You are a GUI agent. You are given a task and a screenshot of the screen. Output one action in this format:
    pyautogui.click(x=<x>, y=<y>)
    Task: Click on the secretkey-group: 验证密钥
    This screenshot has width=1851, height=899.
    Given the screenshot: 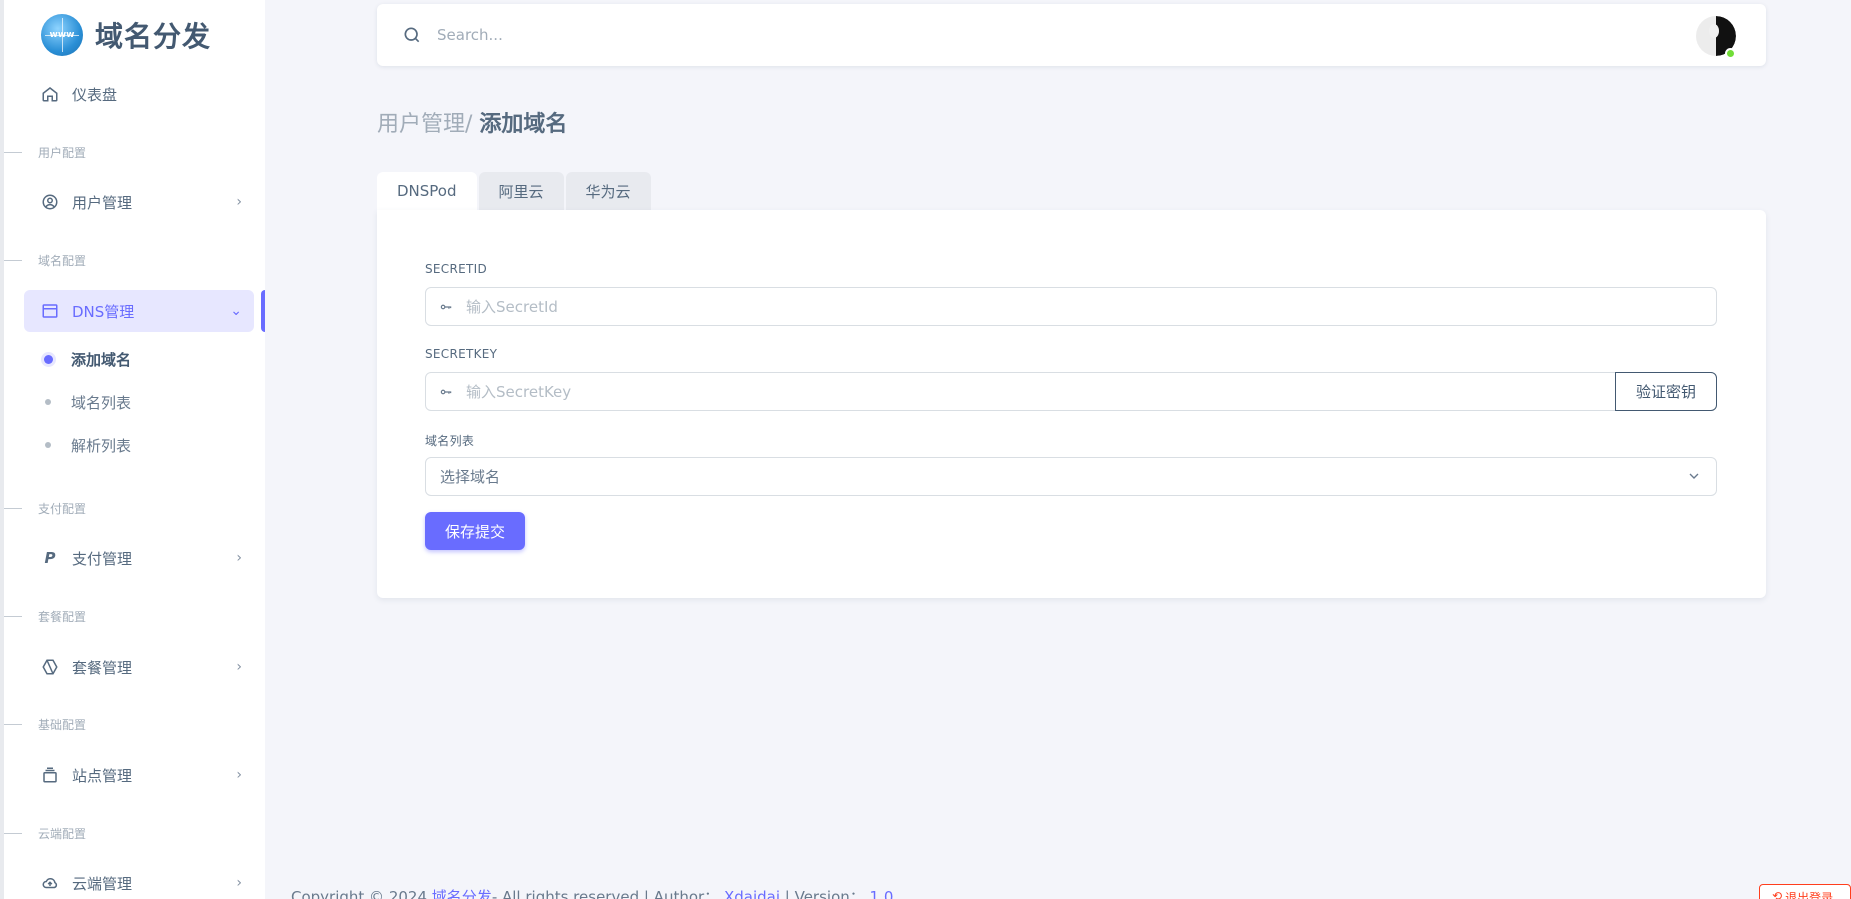 What is the action you would take?
    pyautogui.click(x=1071, y=391)
    